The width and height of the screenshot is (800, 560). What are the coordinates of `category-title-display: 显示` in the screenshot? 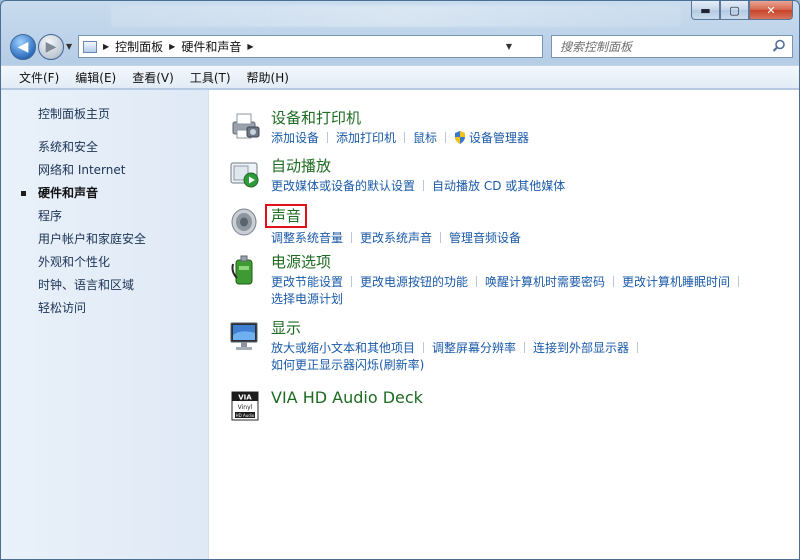 It's located at (286, 328).